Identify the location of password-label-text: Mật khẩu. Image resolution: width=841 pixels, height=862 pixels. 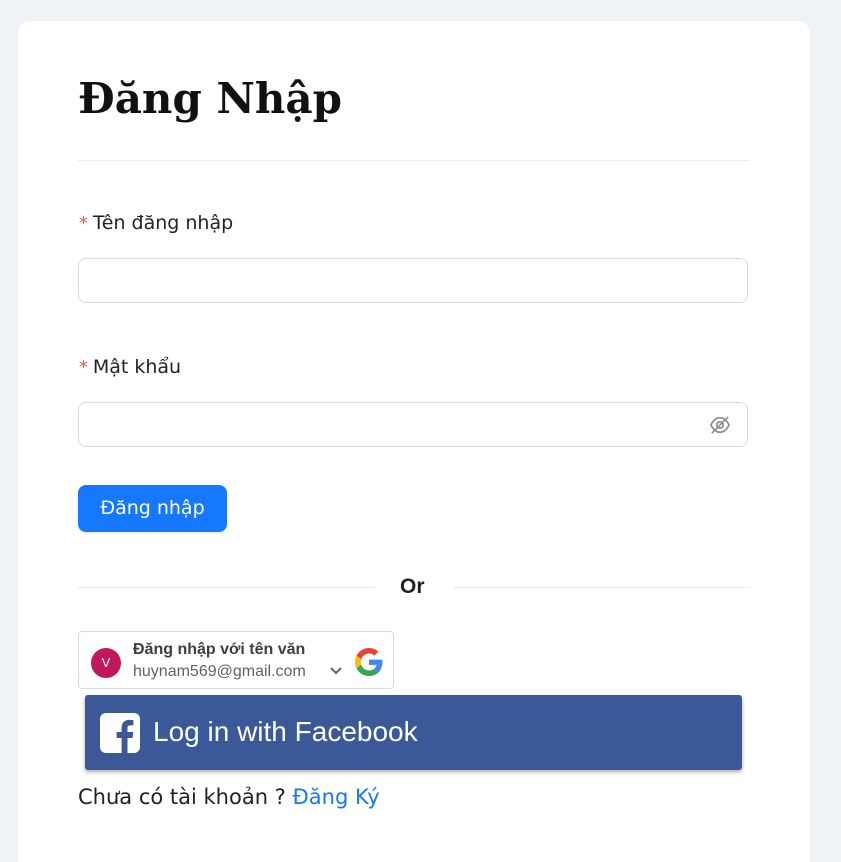
(137, 367).